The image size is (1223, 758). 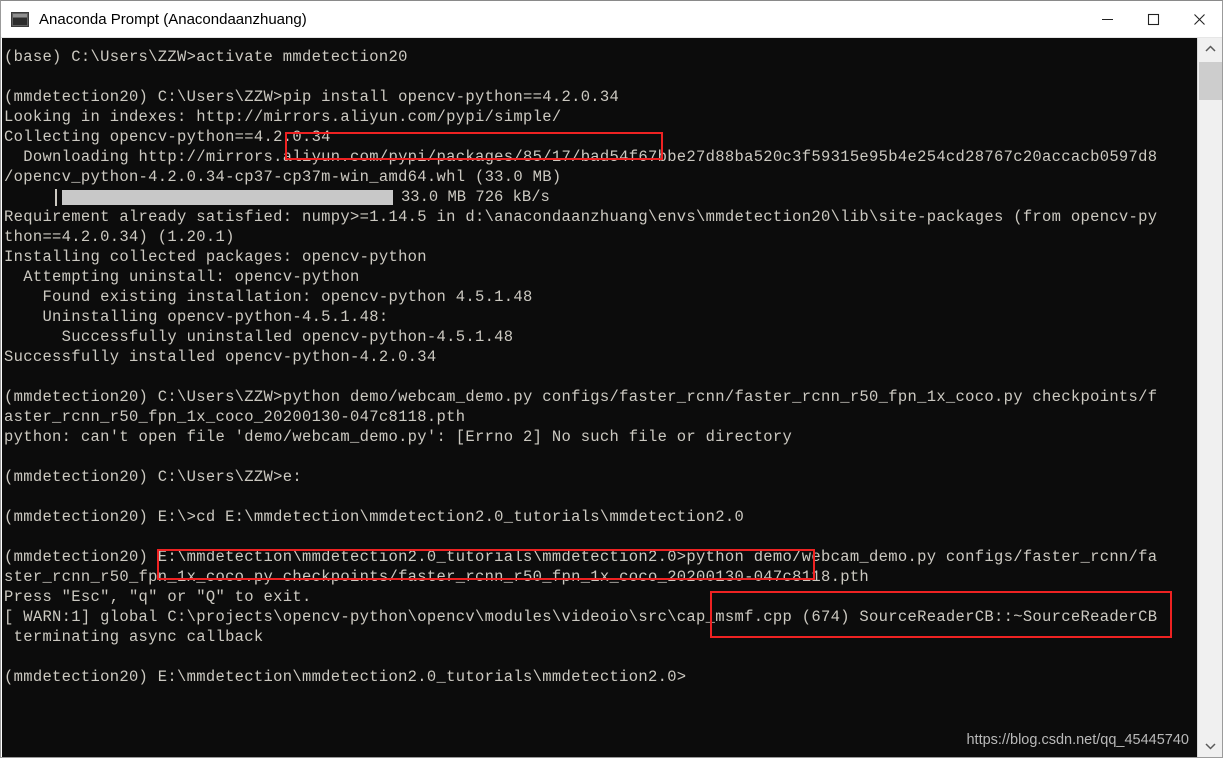 I want to click on download-progress-row: 33.0 MB 726 kB/s, so click(x=599, y=197).